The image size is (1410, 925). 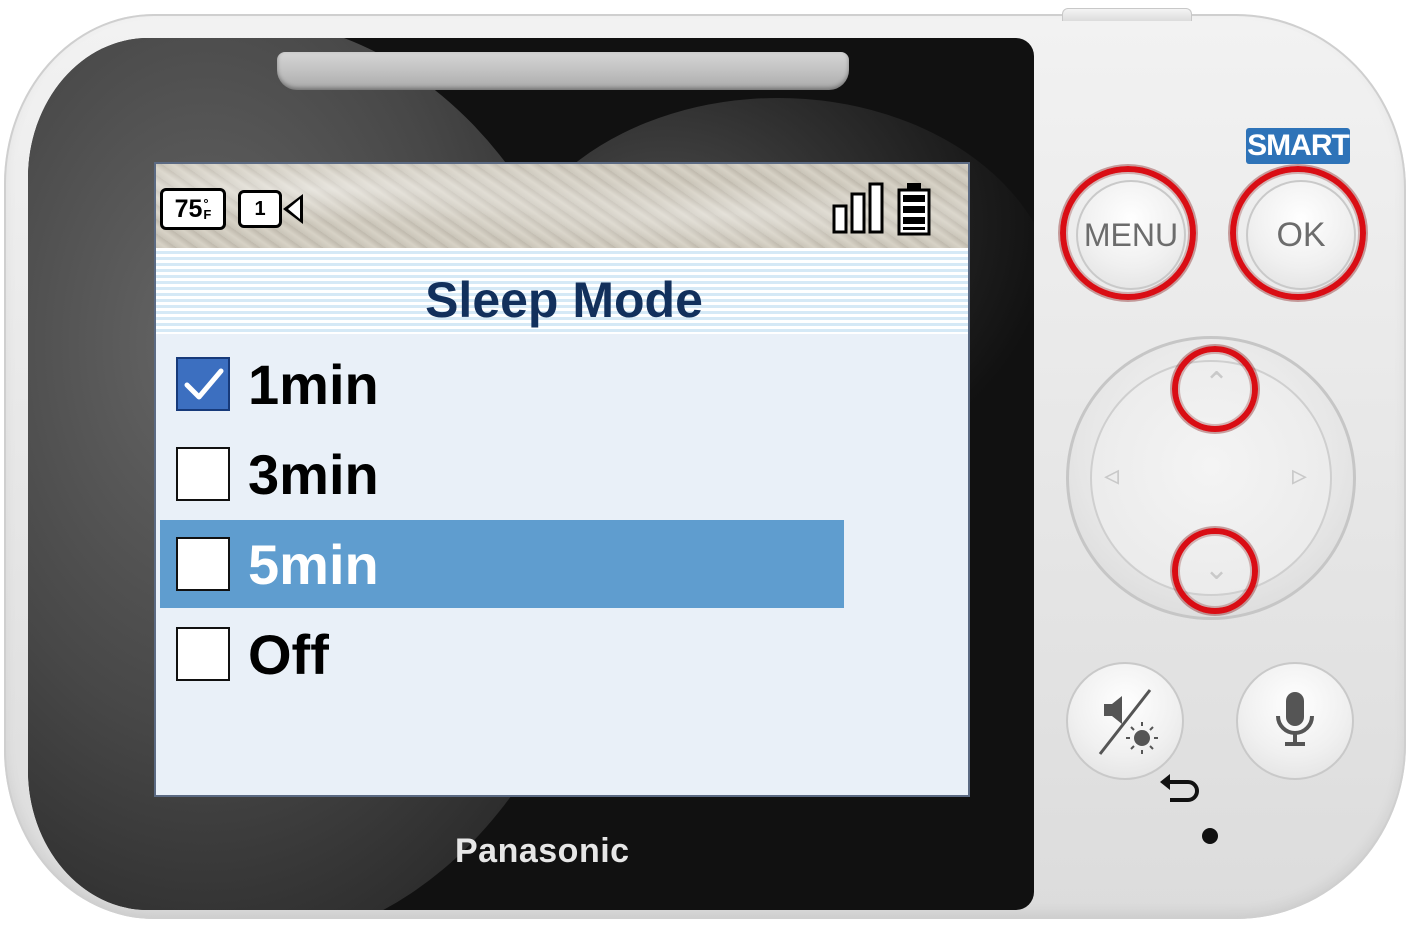 I want to click on option-label: Off, so click(x=288, y=654).